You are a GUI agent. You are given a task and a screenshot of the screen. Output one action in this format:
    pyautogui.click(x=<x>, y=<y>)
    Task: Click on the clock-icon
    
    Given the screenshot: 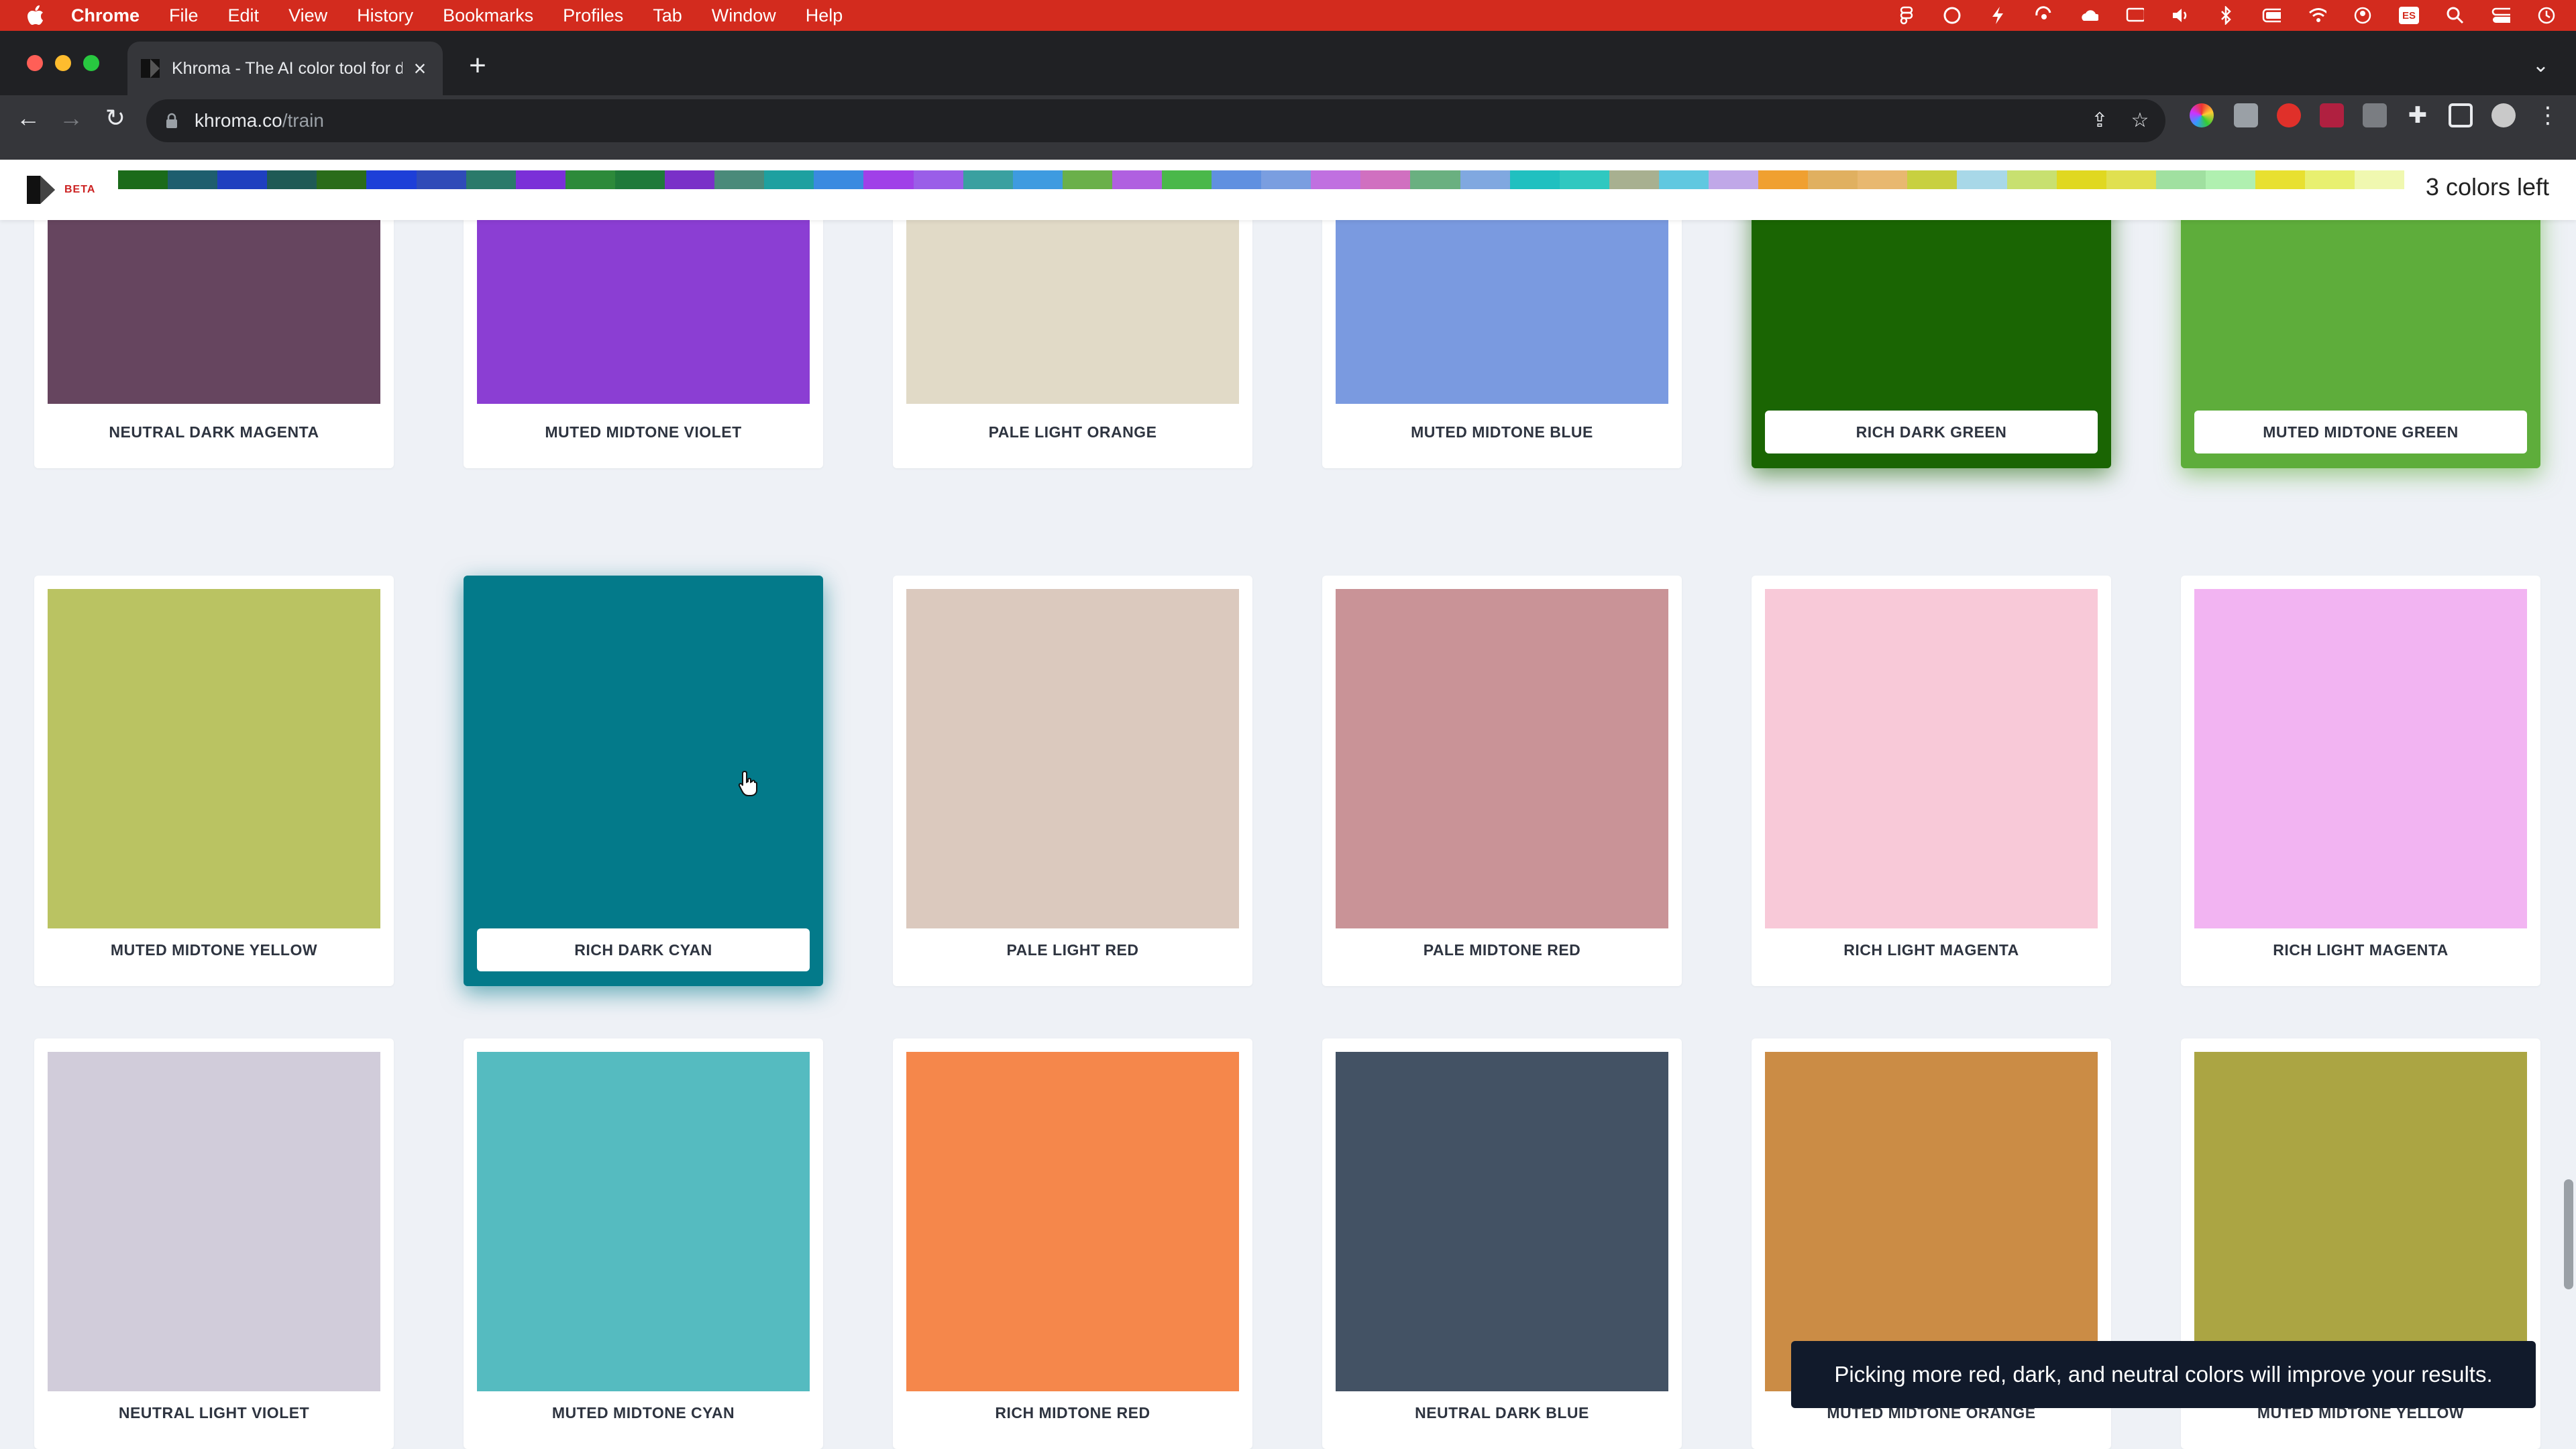 What is the action you would take?
    pyautogui.click(x=2546, y=15)
    